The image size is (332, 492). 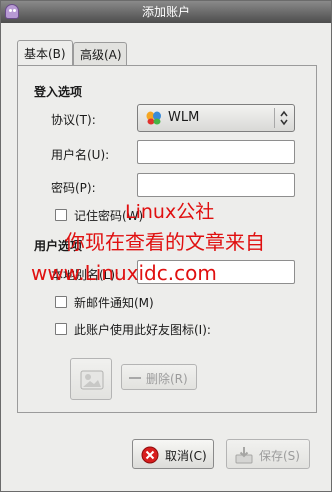 What do you see at coordinates (114, 302) in the screenshot?
I see `new-mail-label: 新邮件通知(M)` at bounding box center [114, 302].